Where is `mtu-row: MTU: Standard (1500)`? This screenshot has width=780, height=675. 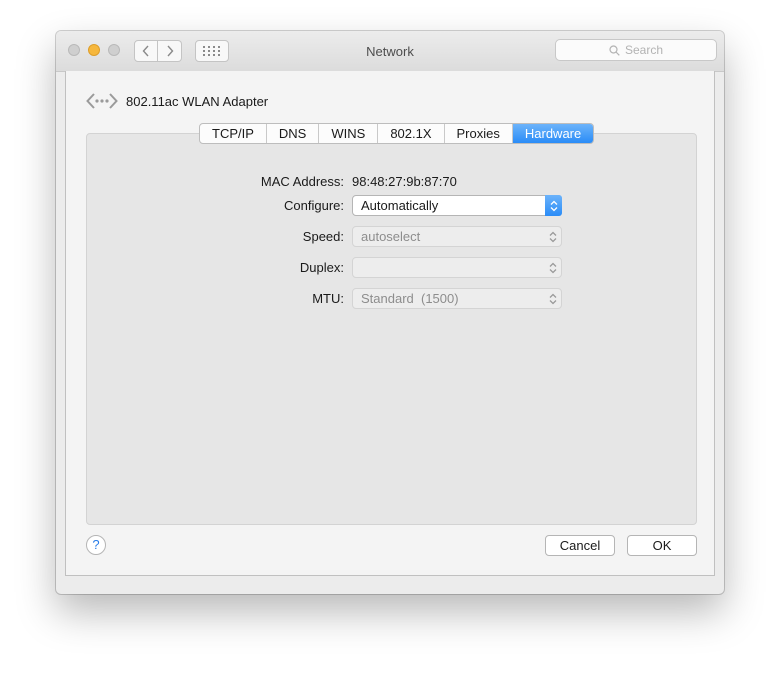
mtu-row: MTU: Standard (1500) is located at coordinates (391, 298).